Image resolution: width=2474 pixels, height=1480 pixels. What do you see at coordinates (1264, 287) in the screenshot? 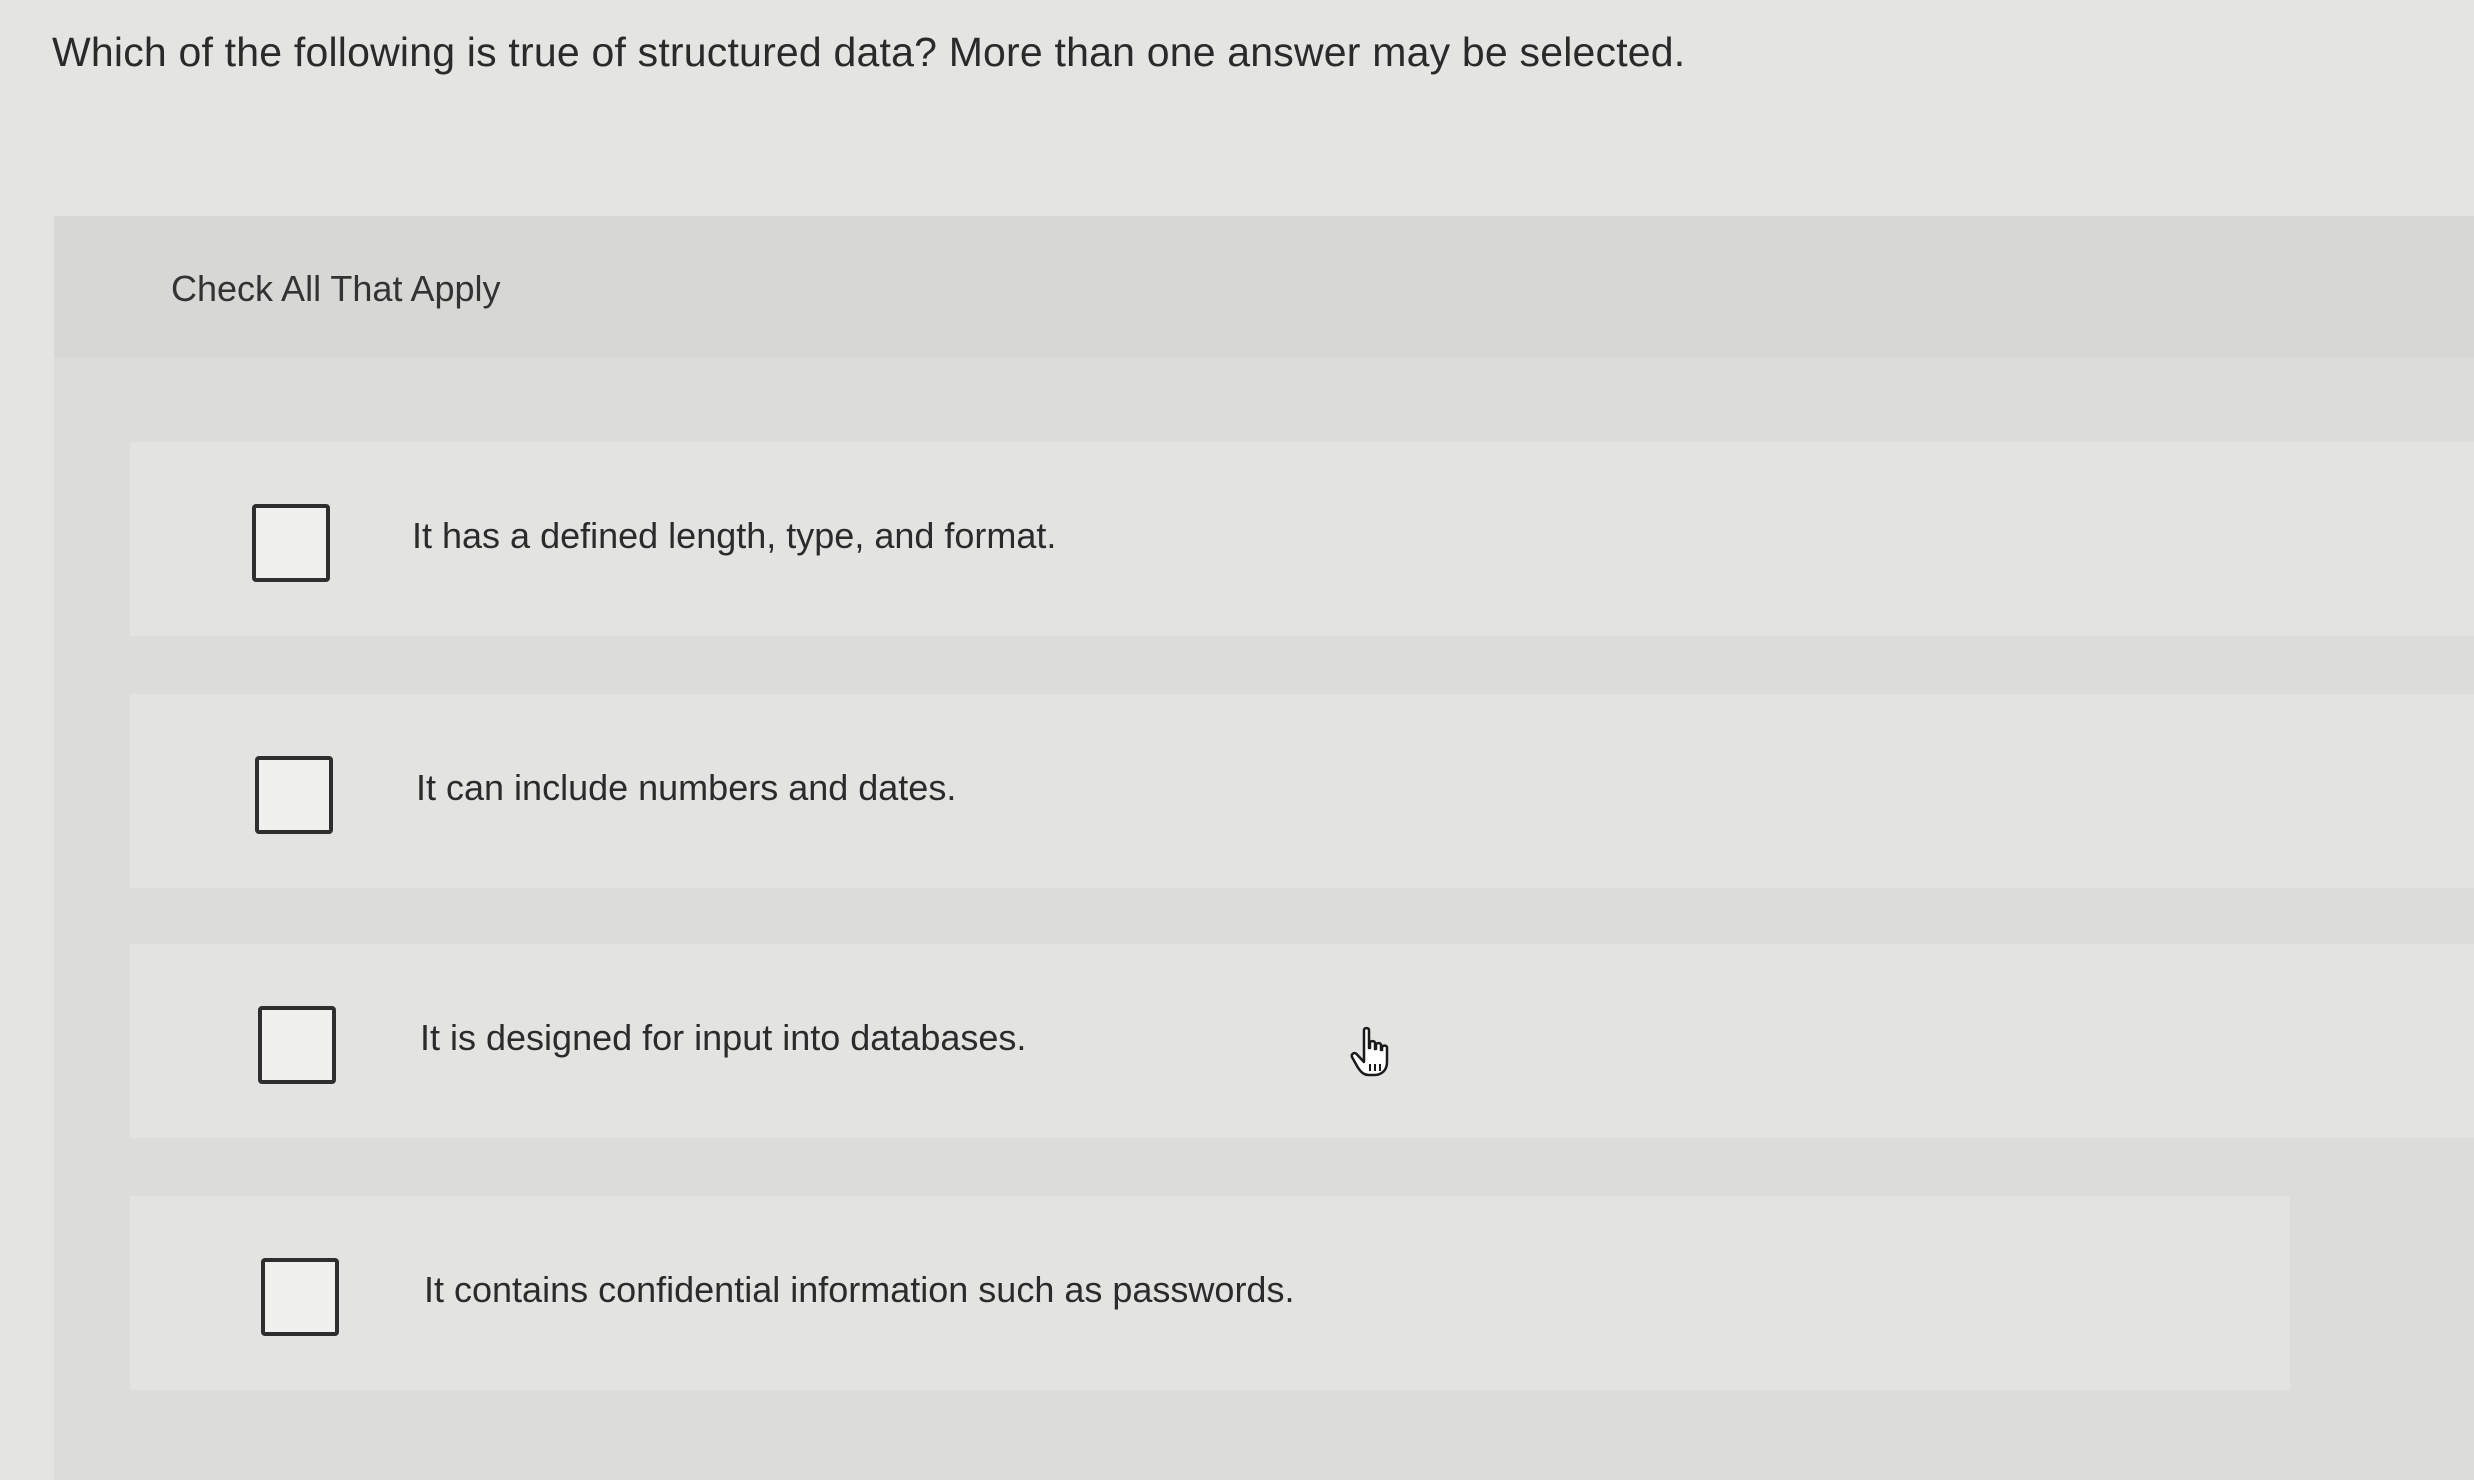
I see `panel-header: Check All That Apply` at bounding box center [1264, 287].